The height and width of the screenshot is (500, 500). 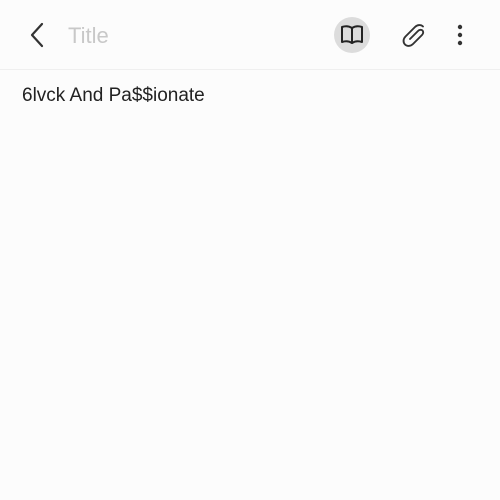 I want to click on more-options-button, so click(x=460, y=35).